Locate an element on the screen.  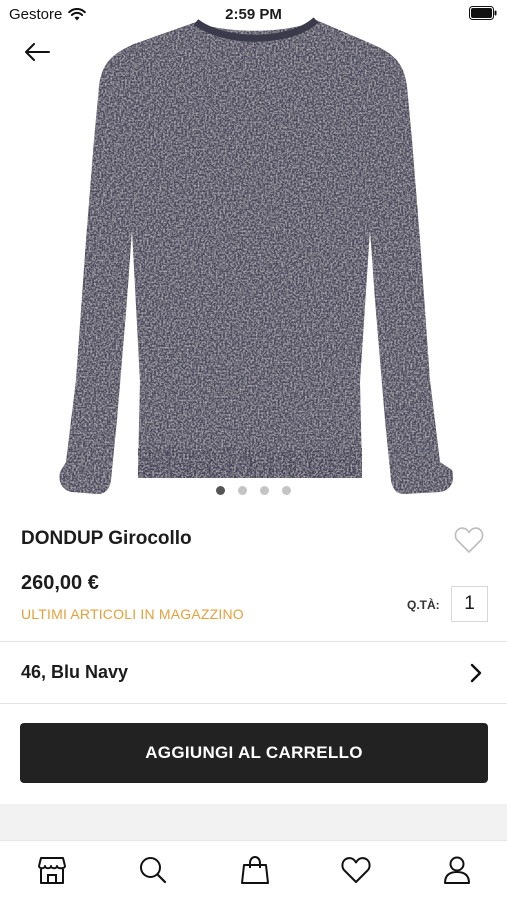
image-pagination is located at coordinates (253, 490).